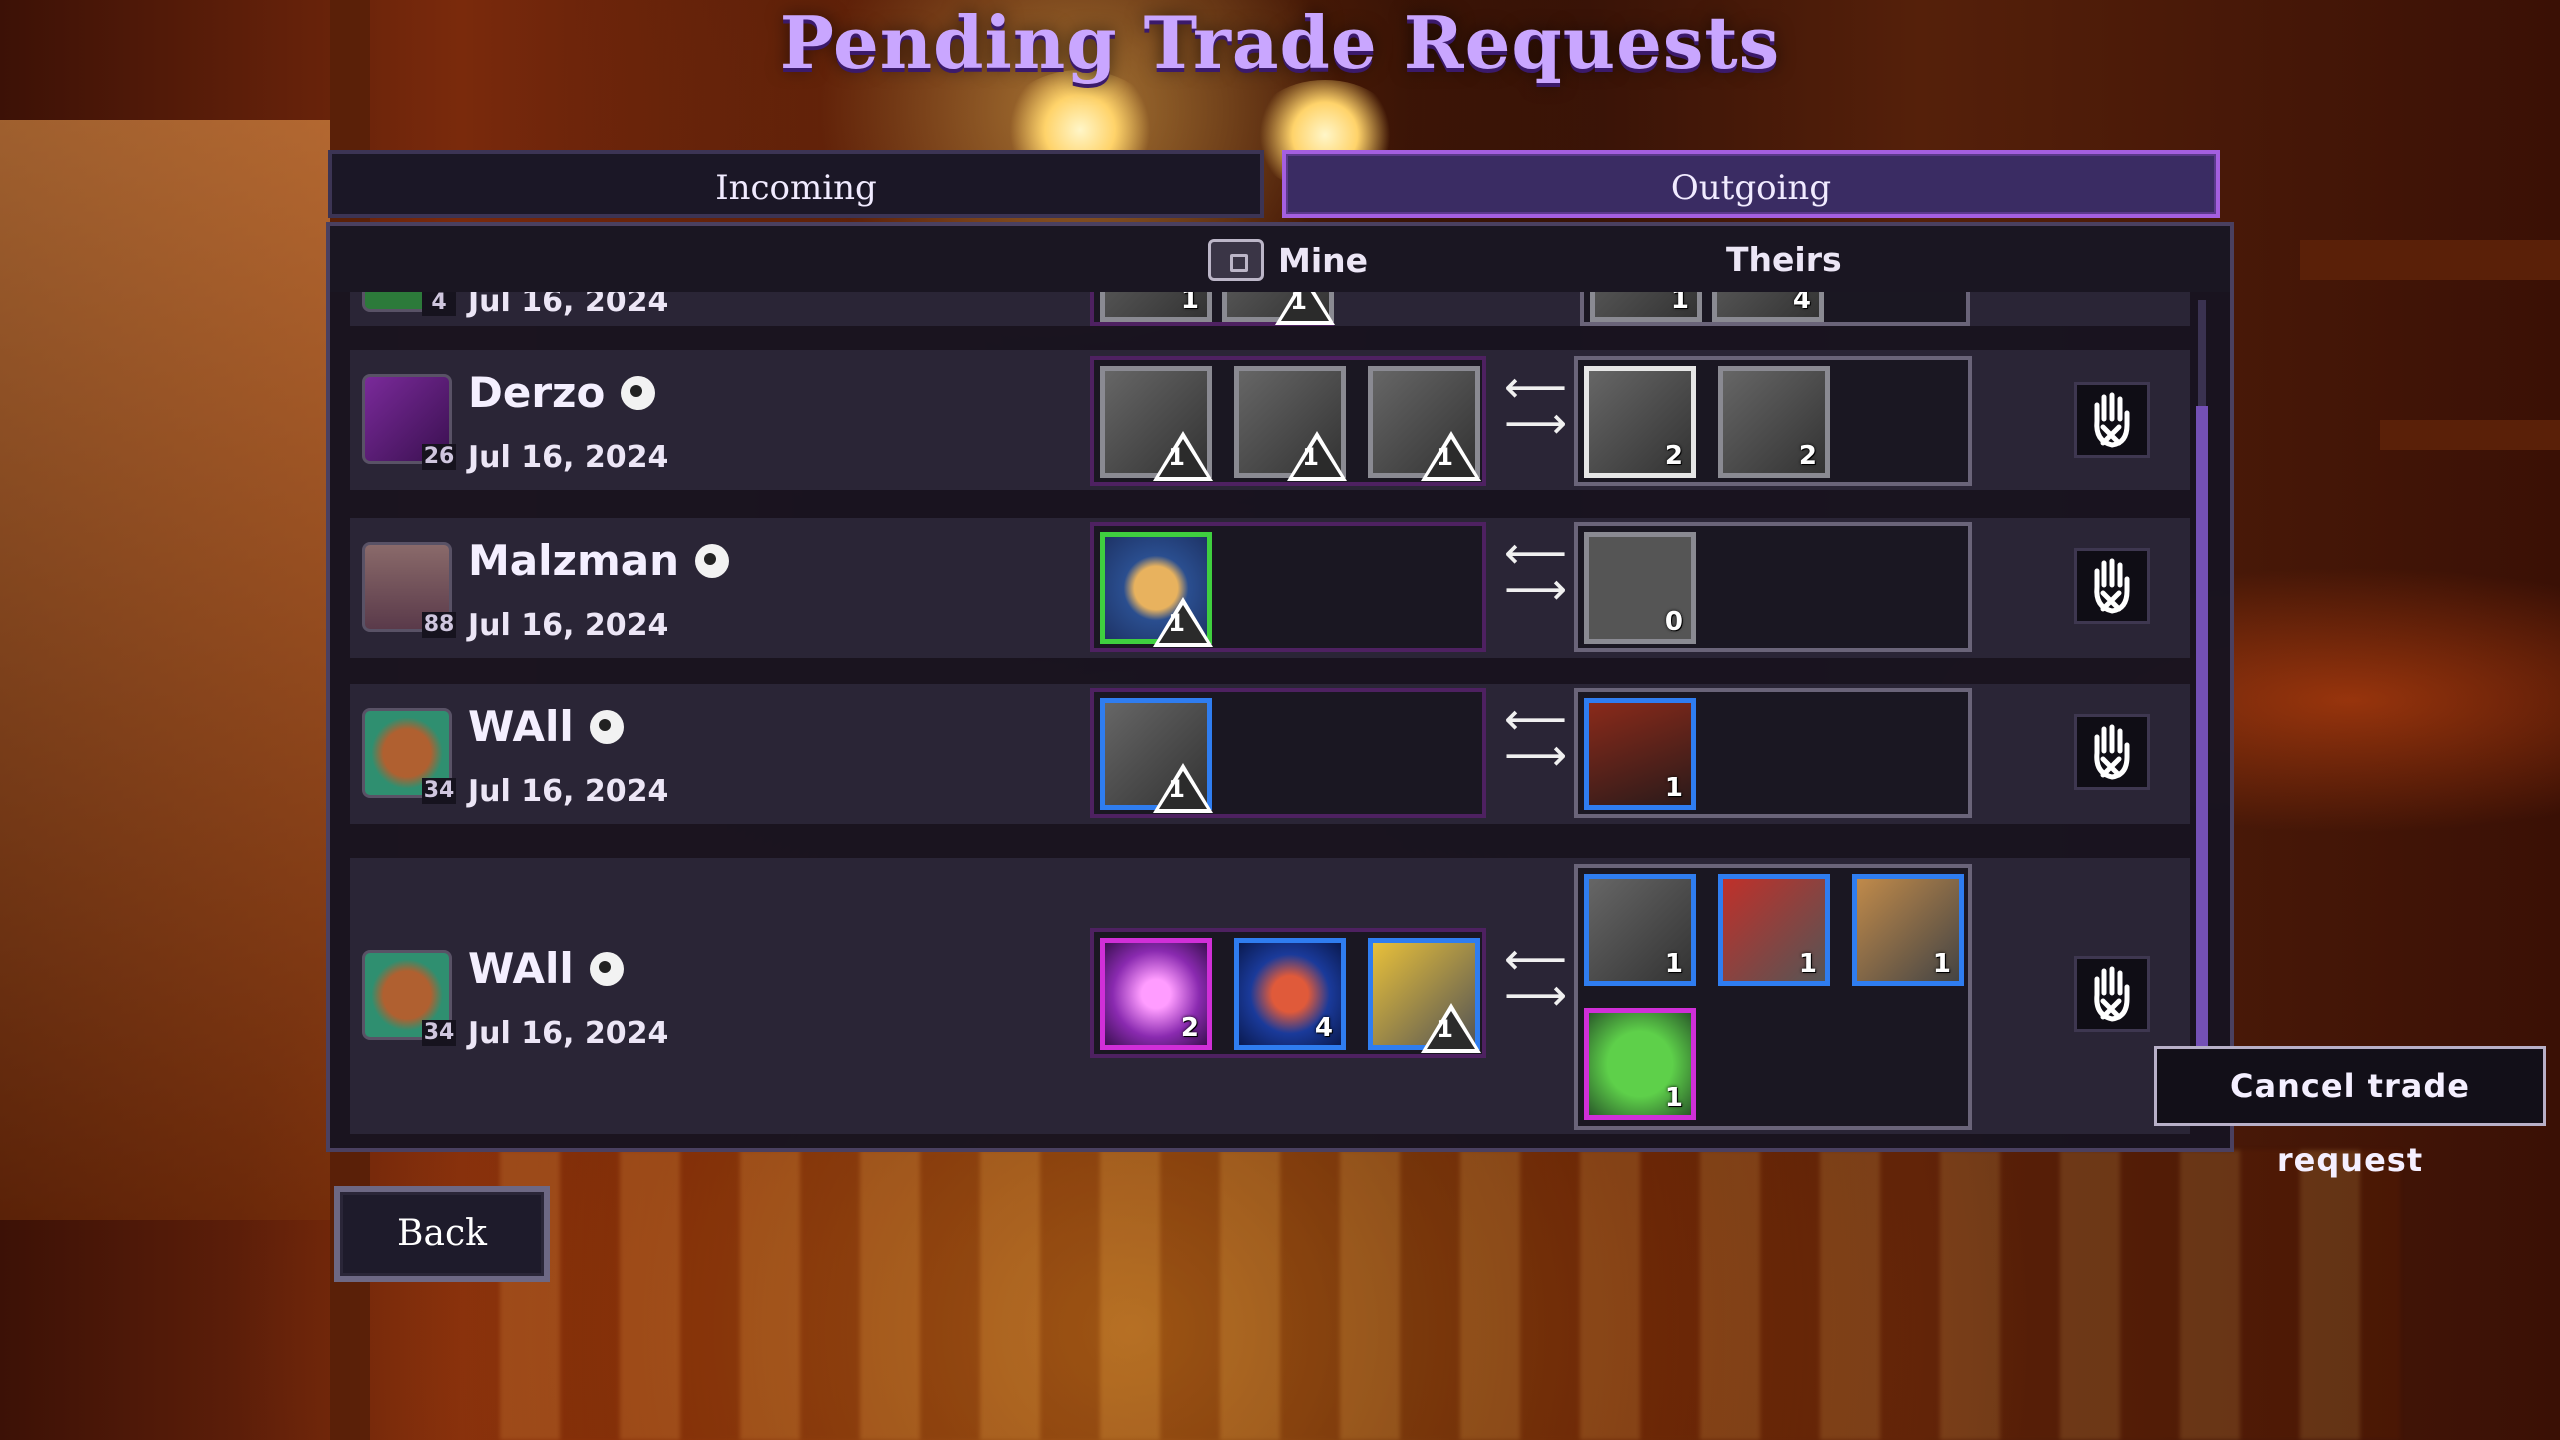  What do you see at coordinates (439, 457) in the screenshot?
I see `player-level: 26` at bounding box center [439, 457].